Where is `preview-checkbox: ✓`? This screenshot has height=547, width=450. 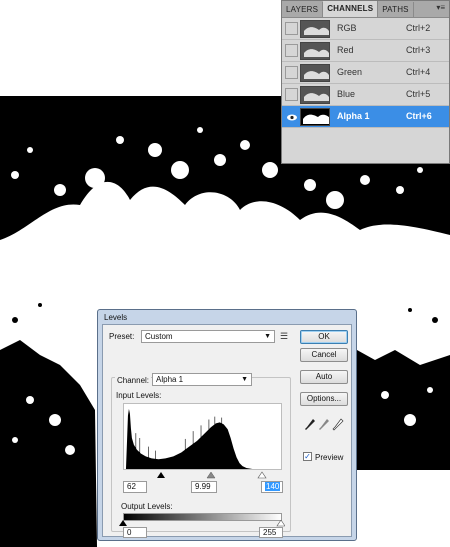 preview-checkbox: ✓ is located at coordinates (307, 456).